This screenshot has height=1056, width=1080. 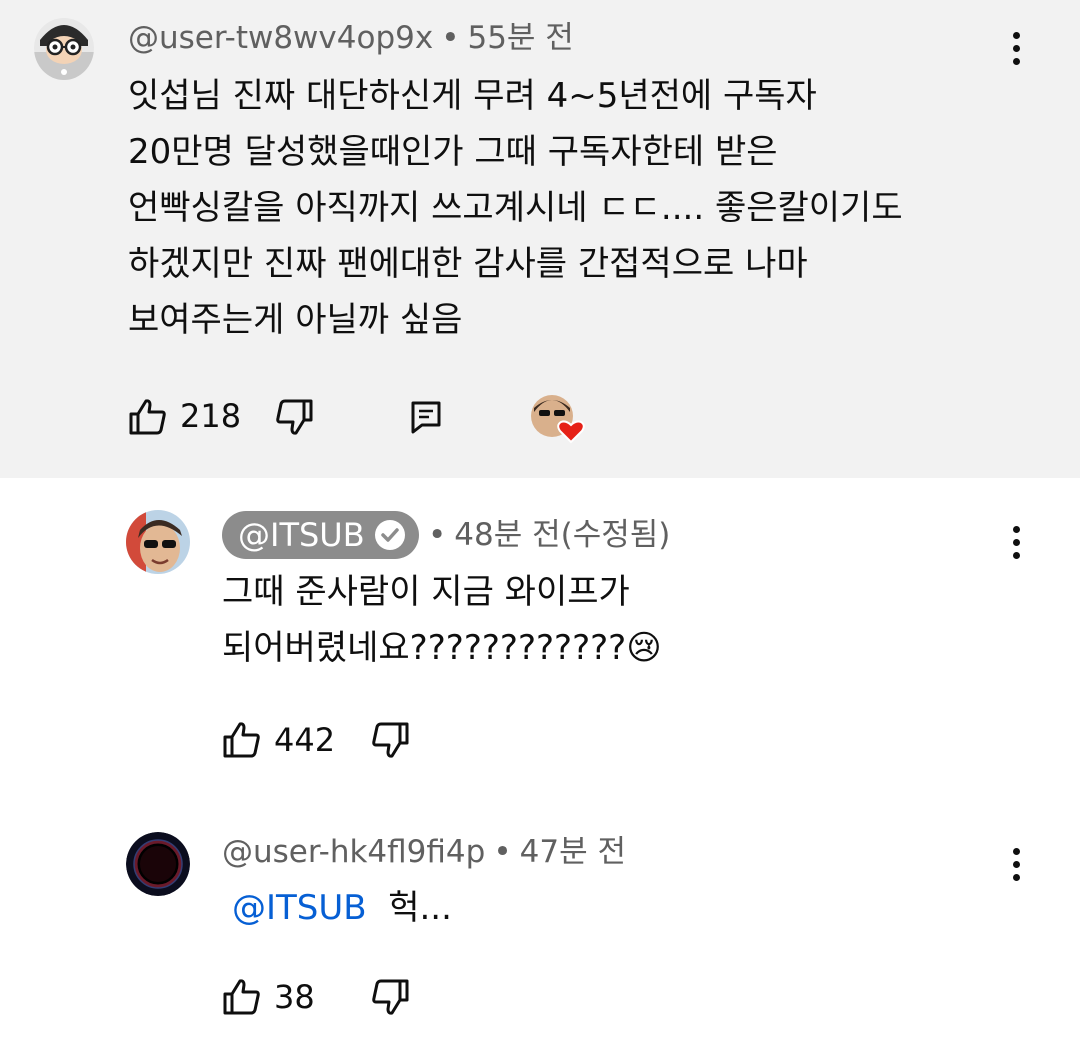 What do you see at coordinates (472, 96) in the screenshot?
I see `comment-line: 잇섭님 진짜 대단하신게 무려 4~5년전에 구독자` at bounding box center [472, 96].